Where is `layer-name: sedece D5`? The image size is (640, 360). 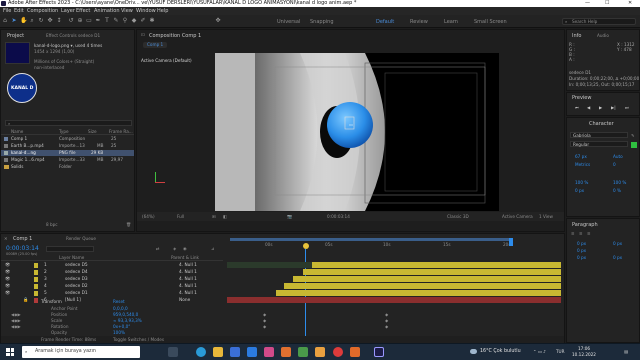 layer-name: sedece D5 is located at coordinates (76, 265).